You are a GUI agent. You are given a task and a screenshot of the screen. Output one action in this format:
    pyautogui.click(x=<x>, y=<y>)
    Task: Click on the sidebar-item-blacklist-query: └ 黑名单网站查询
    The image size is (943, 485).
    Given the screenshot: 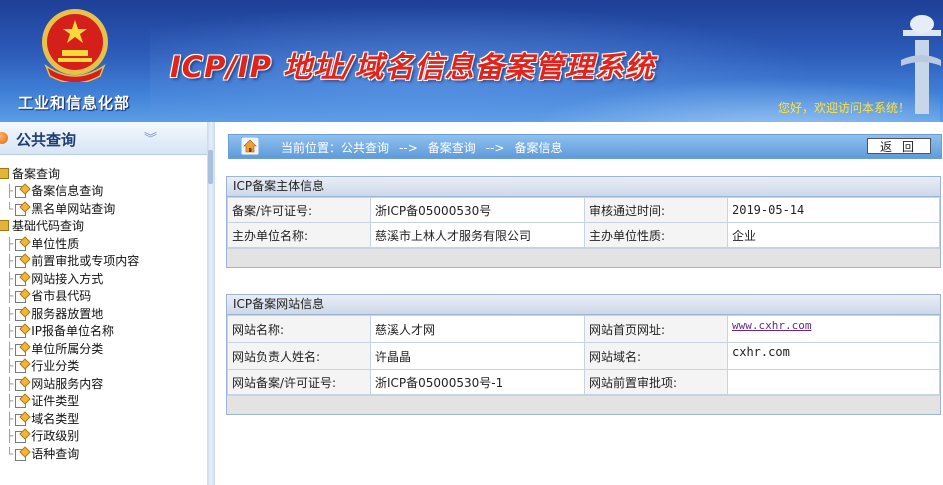 What is the action you would take?
    pyautogui.click(x=60, y=209)
    